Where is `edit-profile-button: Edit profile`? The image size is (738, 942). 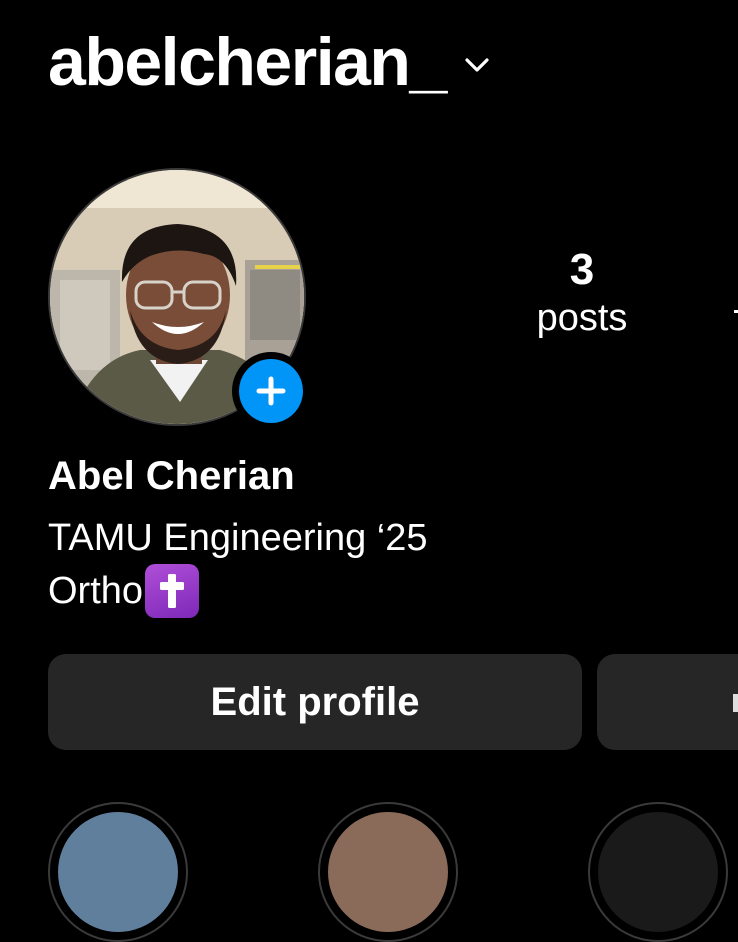
edit-profile-button: Edit profile is located at coordinates (315, 702).